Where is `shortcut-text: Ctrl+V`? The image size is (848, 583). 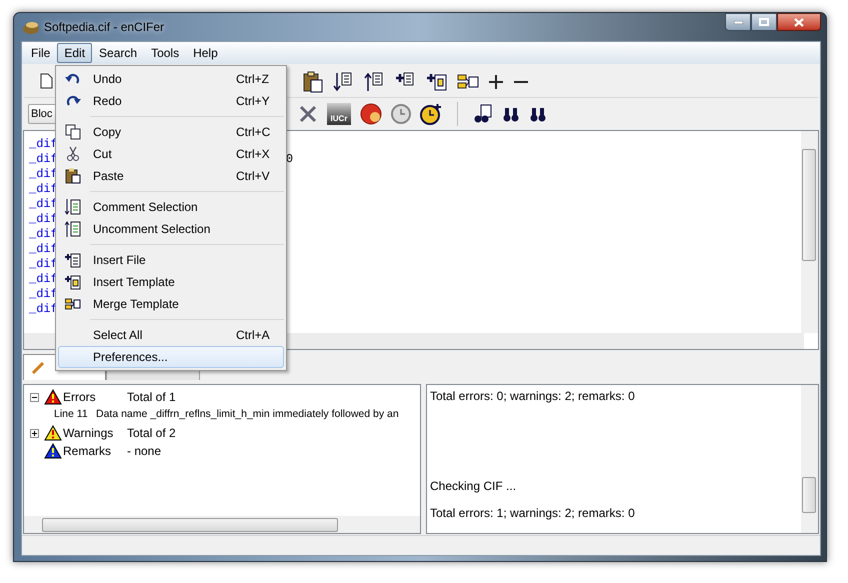
shortcut-text: Ctrl+V is located at coordinates (253, 176).